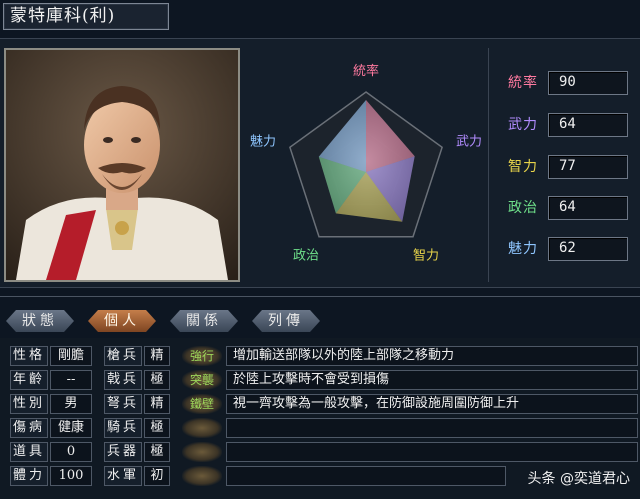  Describe the element at coordinates (202, 404) in the screenshot. I see `skill-tag: 鐵壁` at that location.